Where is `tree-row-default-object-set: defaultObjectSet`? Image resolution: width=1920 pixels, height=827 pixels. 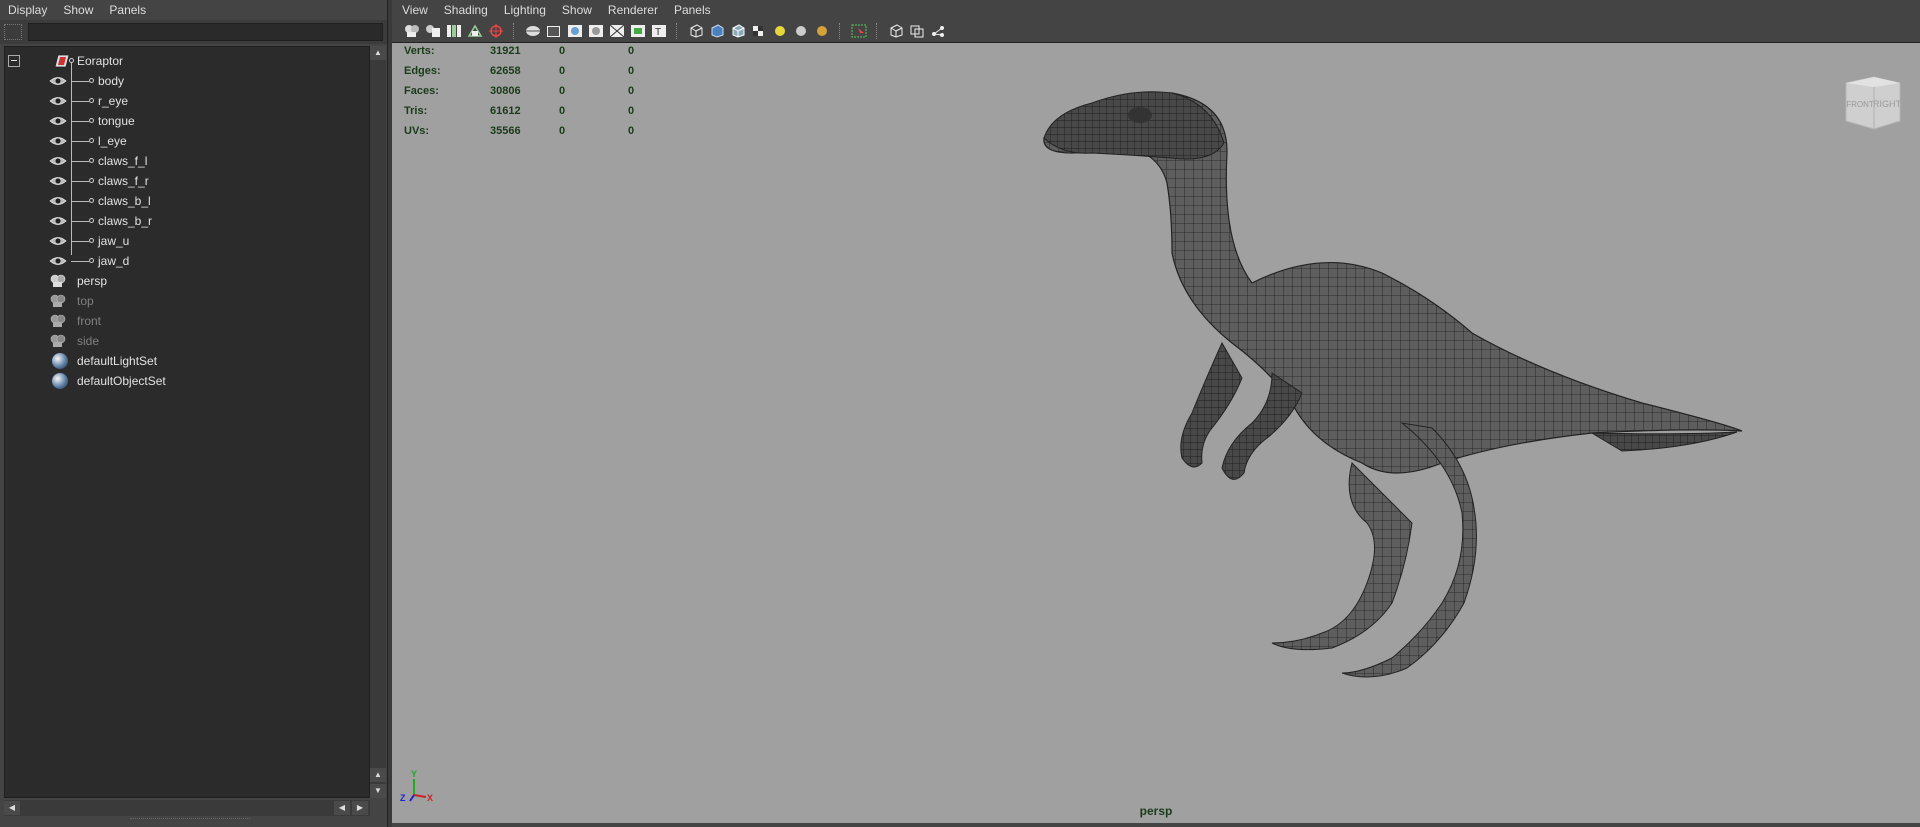
tree-row-default-object-set: defaultObjectSet is located at coordinates (187, 381).